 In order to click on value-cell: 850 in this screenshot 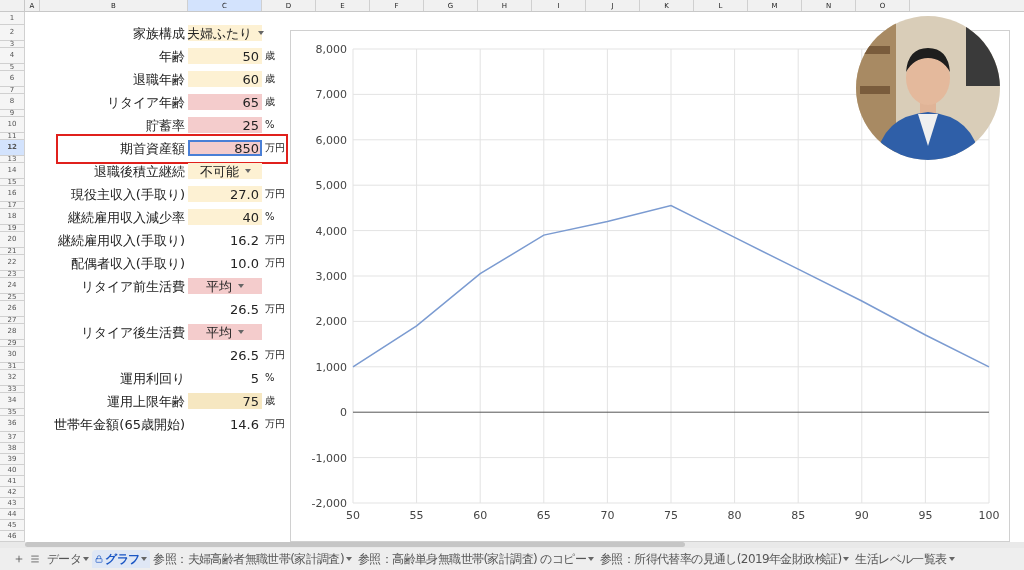, I will do `click(225, 148)`.